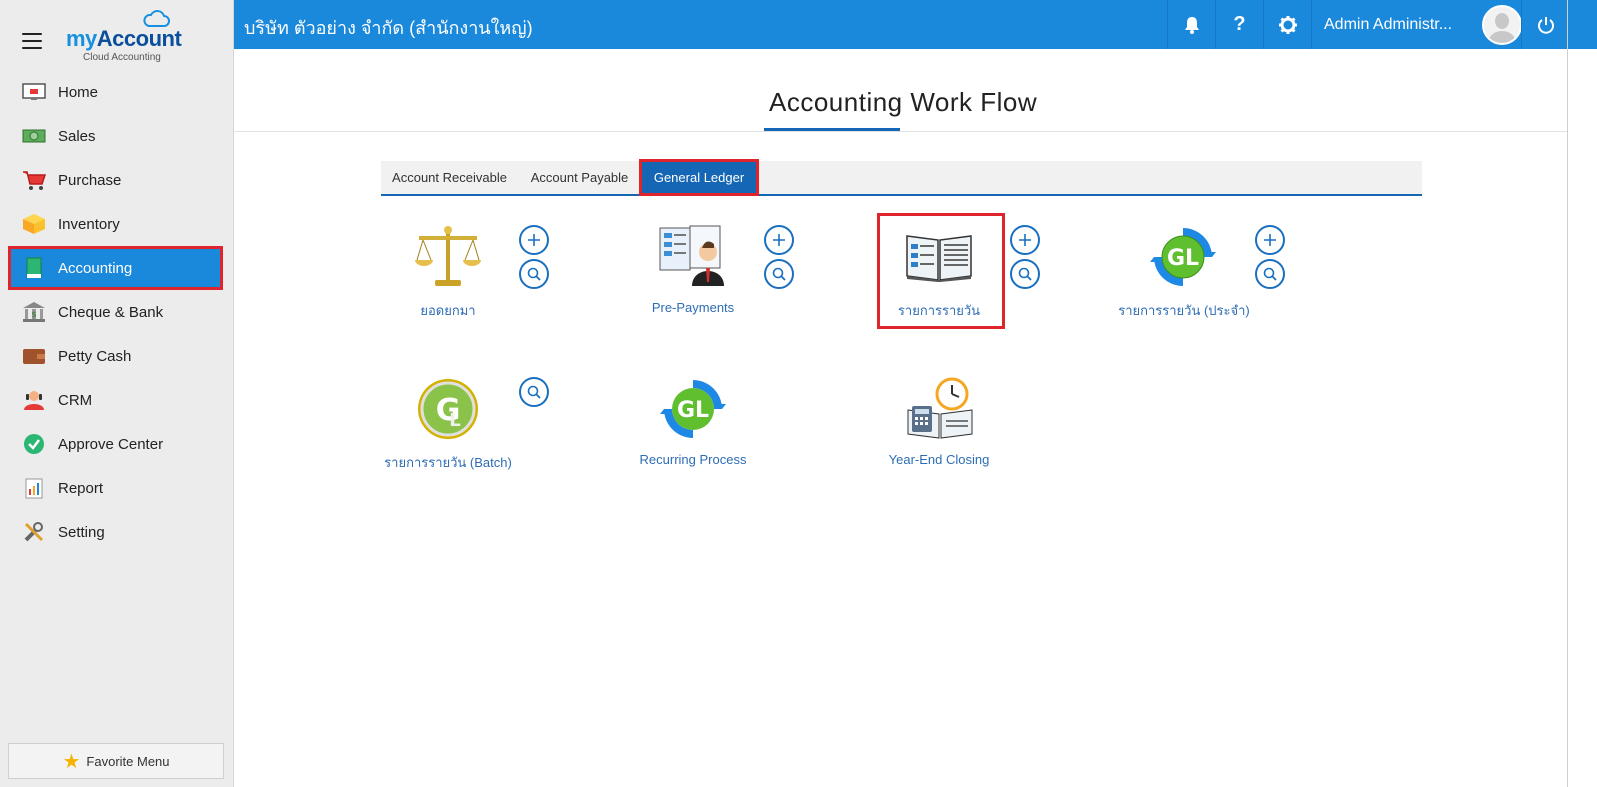  Describe the element at coordinates (116, 92) in the screenshot. I see `sidebar-item-home: Home` at that location.